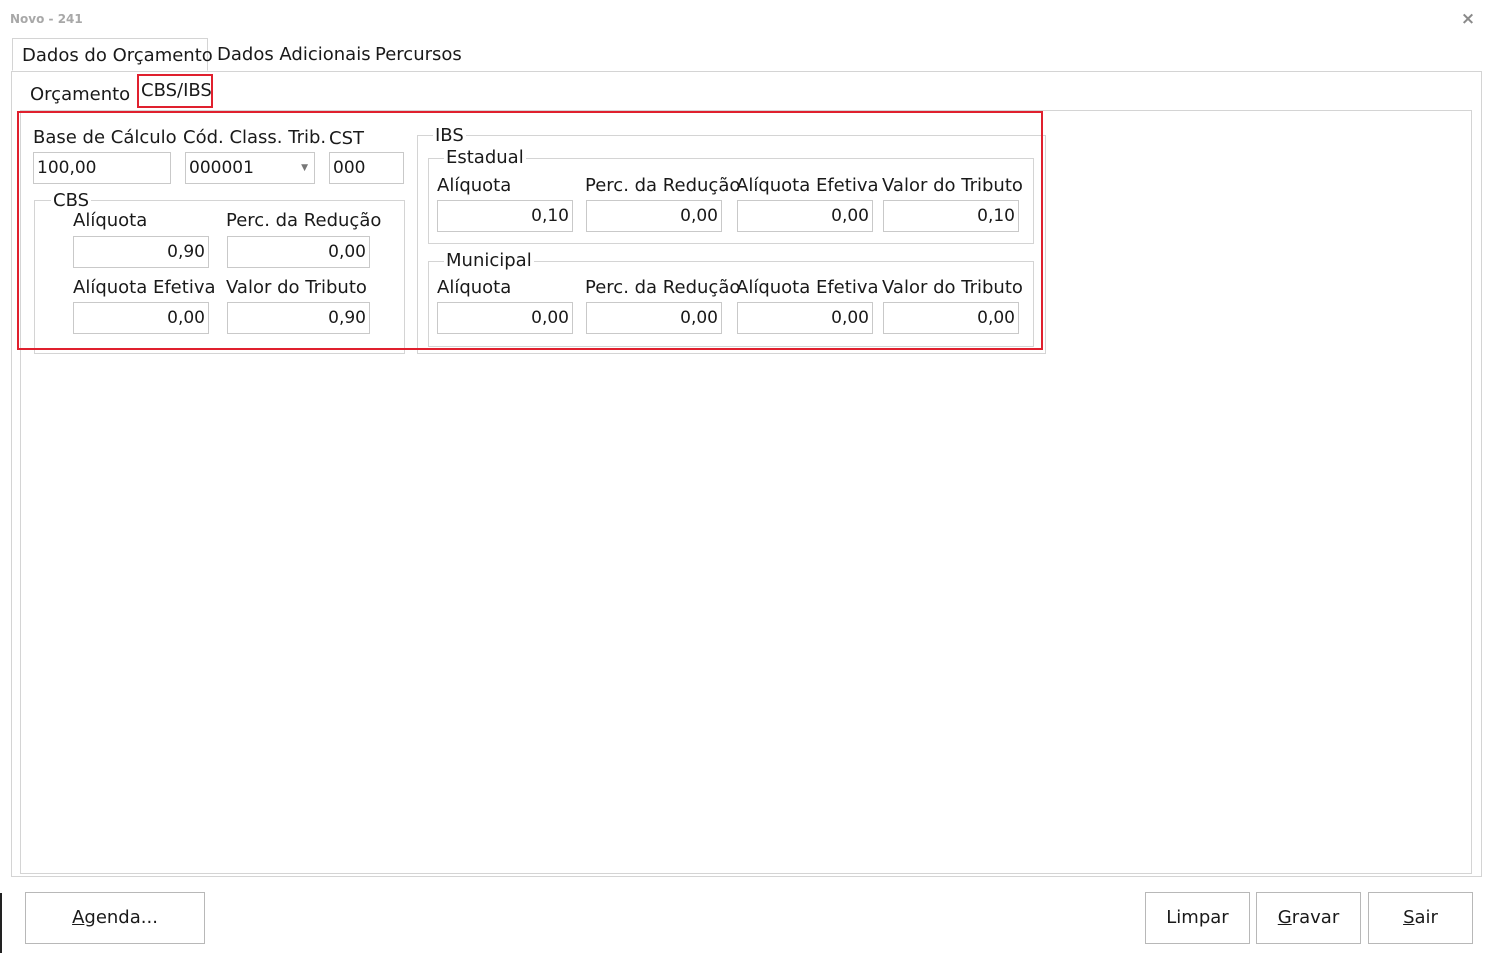 The image size is (1492, 953). I want to click on tab-cbs-ibs: CBS/IBS, so click(175, 91).